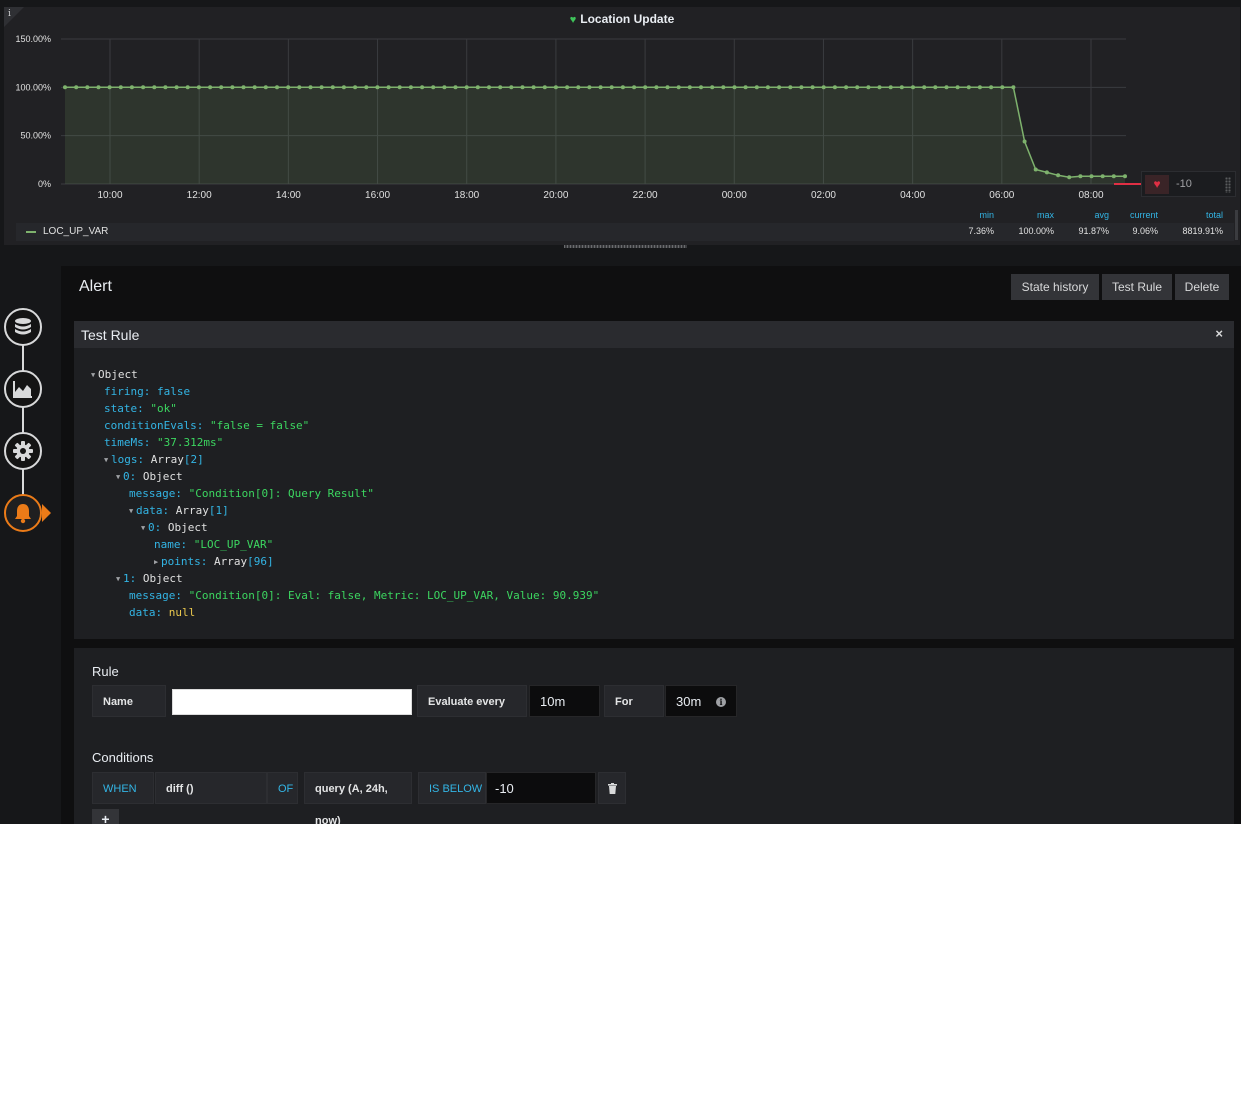 The width and height of the screenshot is (1241, 1099). I want to click on x-tick-label: 18:00, so click(466, 195).